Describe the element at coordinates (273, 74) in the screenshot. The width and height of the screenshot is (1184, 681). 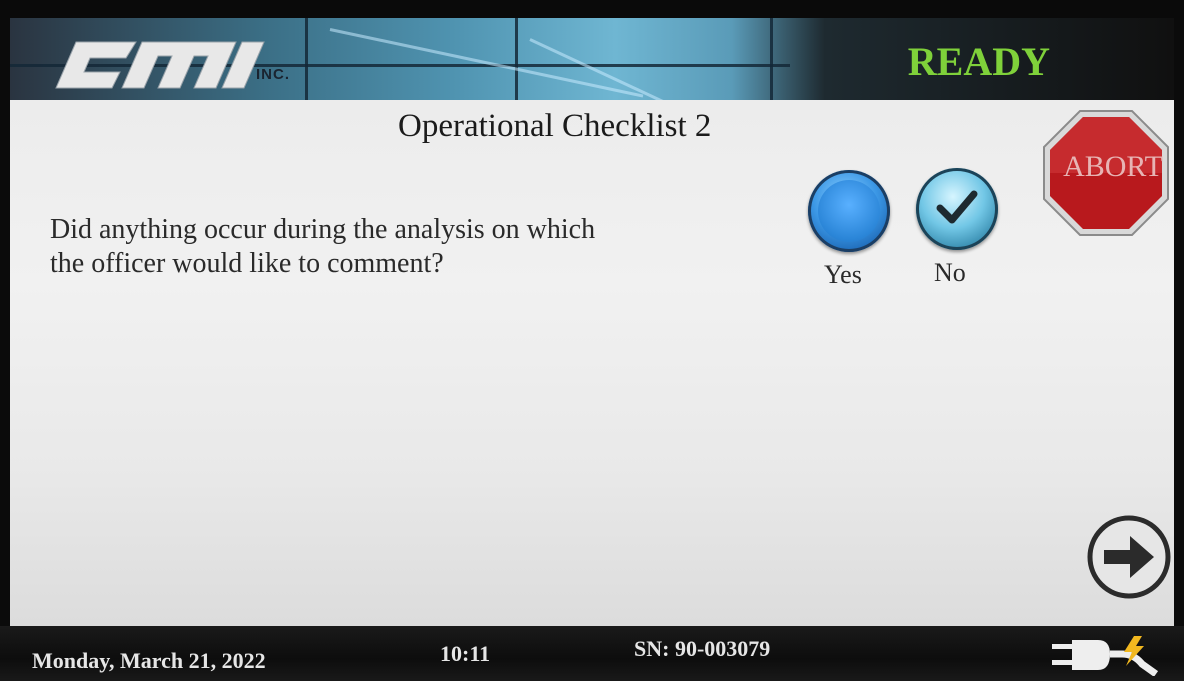
I see `logo-inc-text: INC.` at that location.